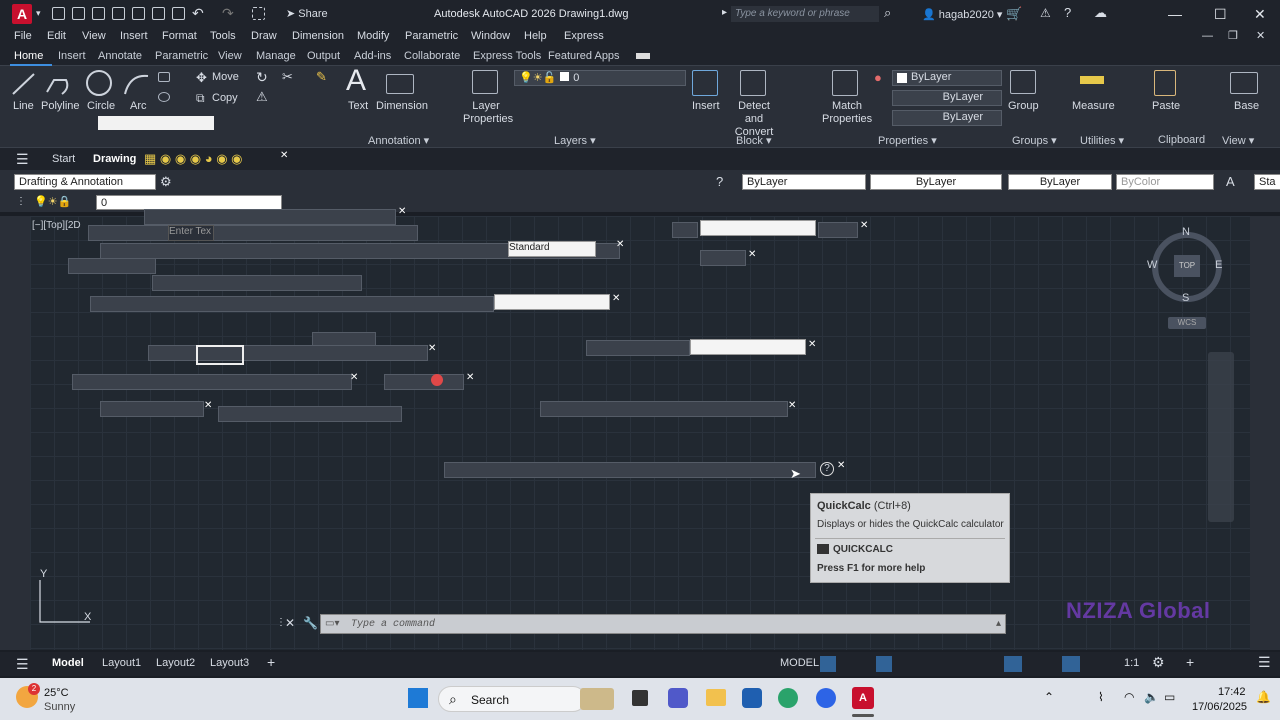 This screenshot has height=720, width=1280. I want to click on floating-toolbar-modify, so click(270, 217).